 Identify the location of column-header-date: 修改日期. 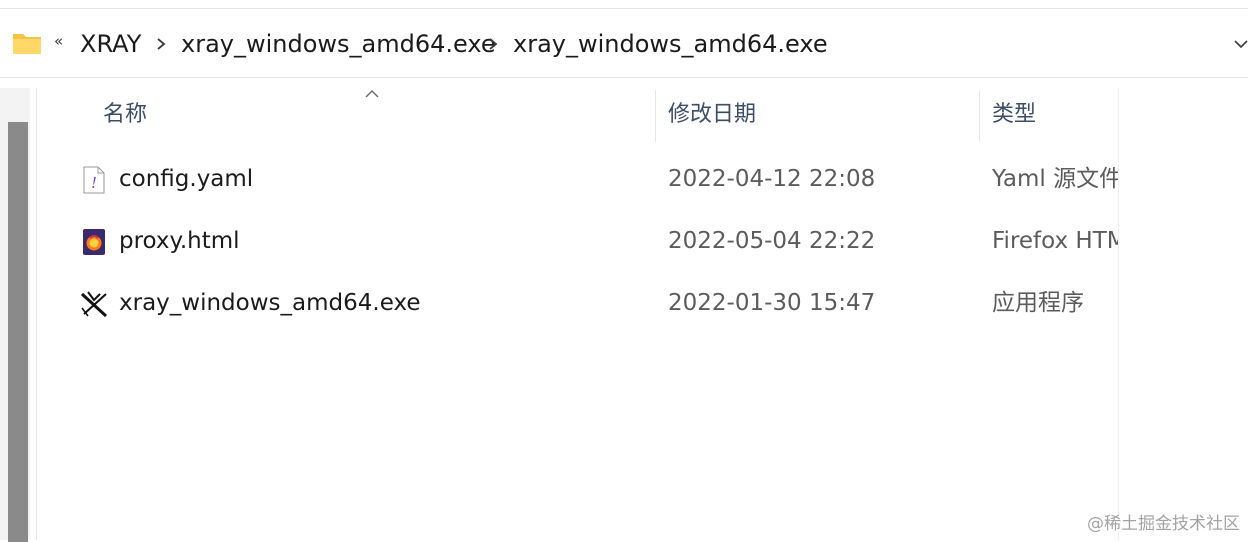
(712, 115).